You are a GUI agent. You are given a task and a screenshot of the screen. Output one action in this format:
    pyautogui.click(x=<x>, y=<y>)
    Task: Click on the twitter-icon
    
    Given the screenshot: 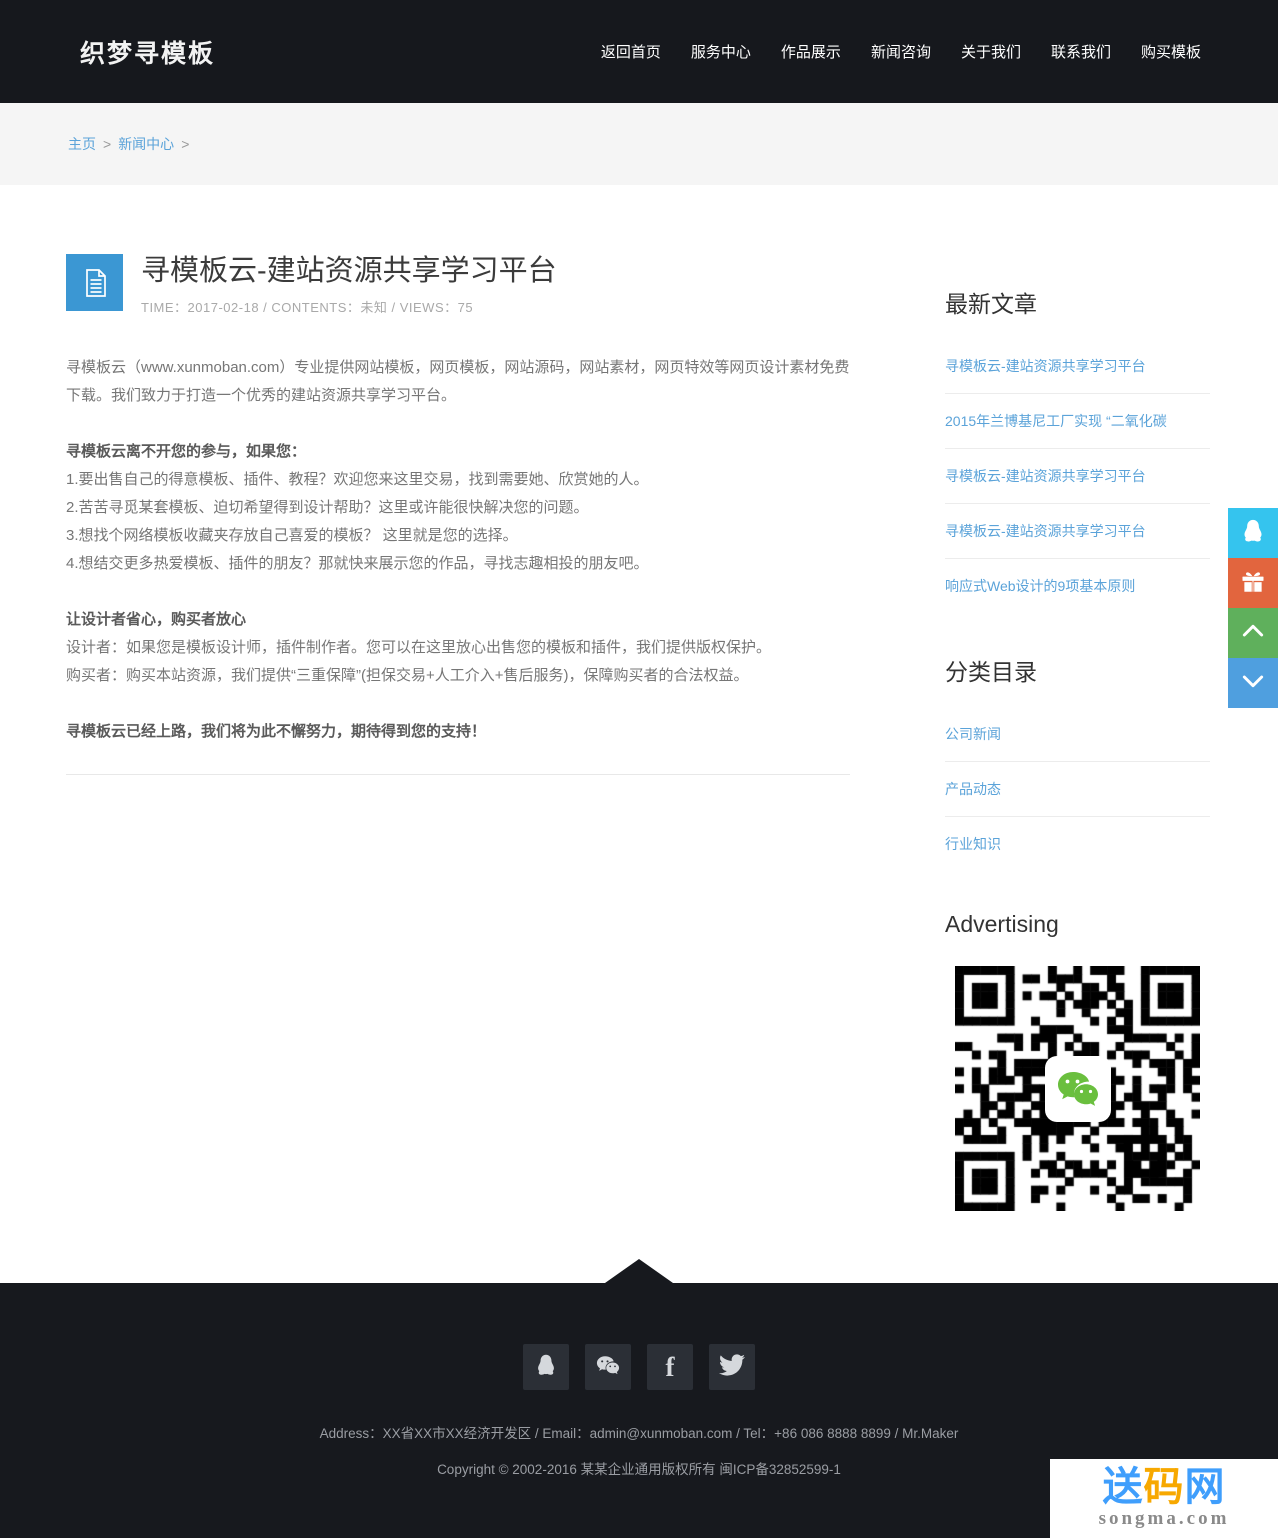 What is the action you would take?
    pyautogui.click(x=732, y=1367)
    